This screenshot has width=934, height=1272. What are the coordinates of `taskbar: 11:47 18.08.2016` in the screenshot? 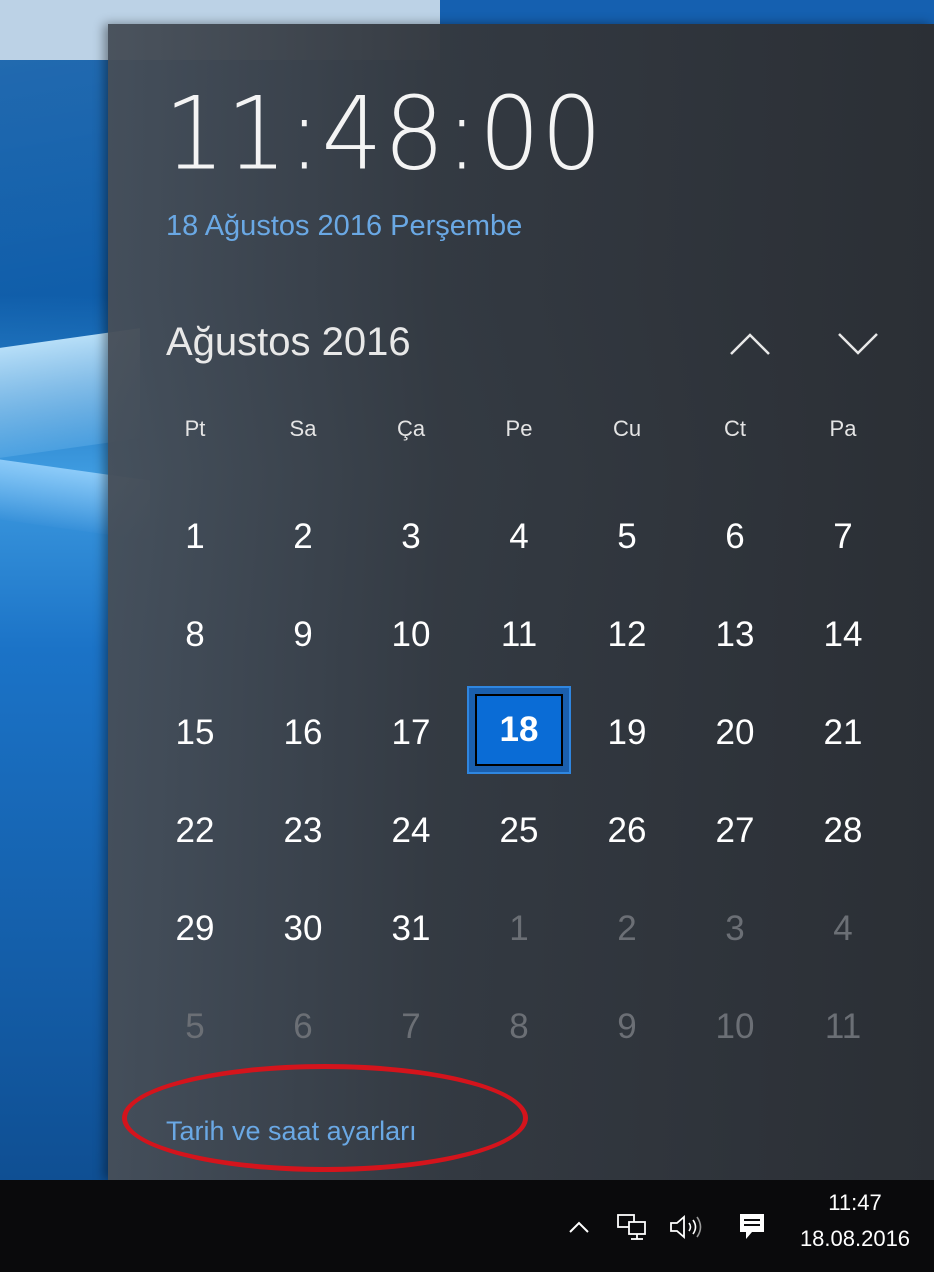 It's located at (467, 1226).